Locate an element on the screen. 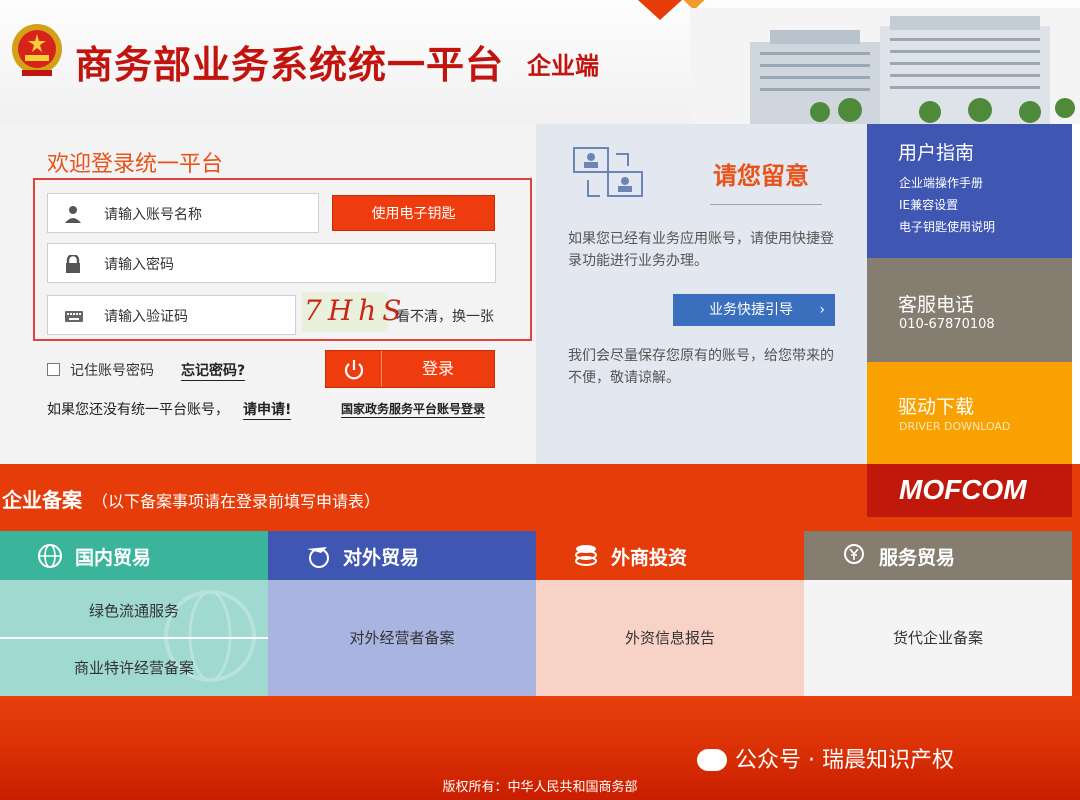 The image size is (1080, 800). guide-link-ie-settings: IE兼容设置 is located at coordinates (928, 204).